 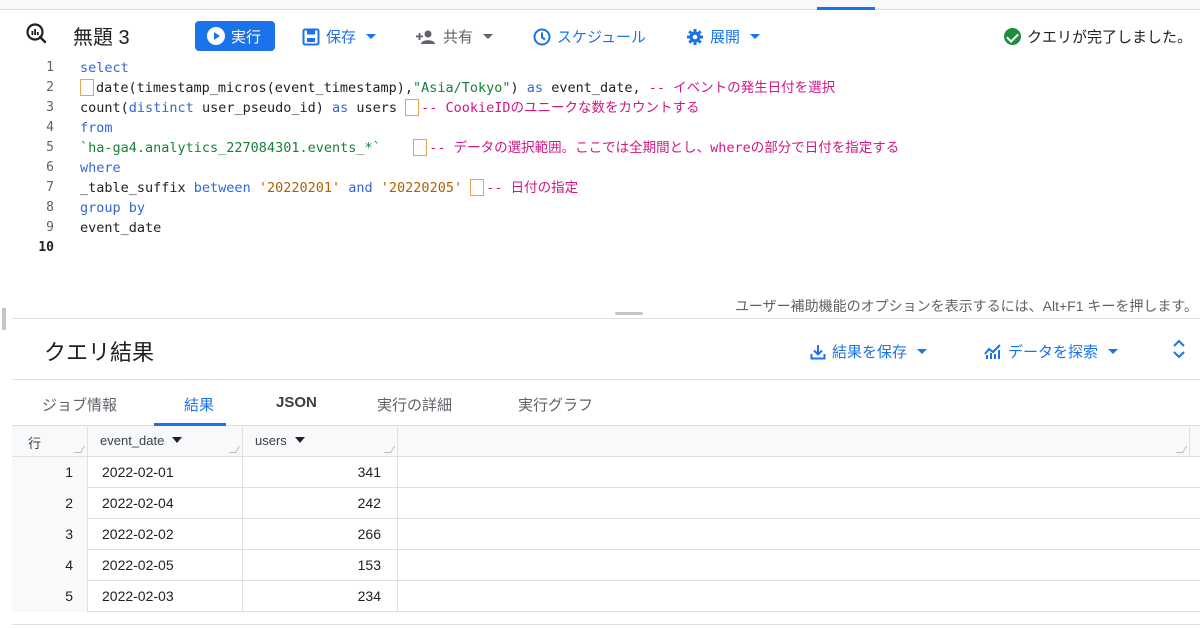 I want to click on save-results-button: 結果を保存, so click(x=869, y=351).